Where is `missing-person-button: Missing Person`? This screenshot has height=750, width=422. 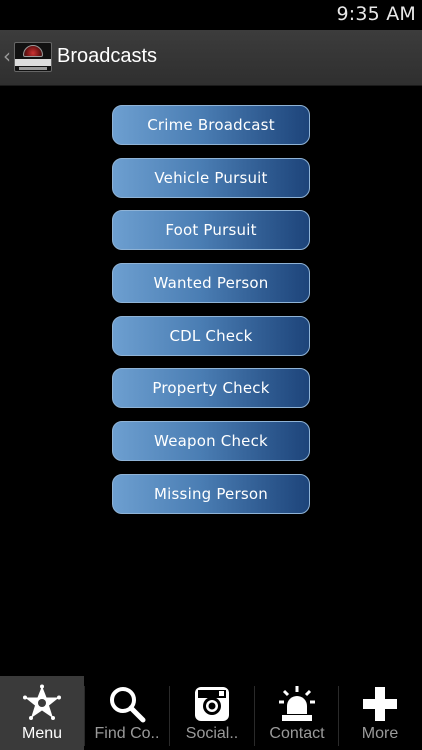 missing-person-button: Missing Person is located at coordinates (211, 493).